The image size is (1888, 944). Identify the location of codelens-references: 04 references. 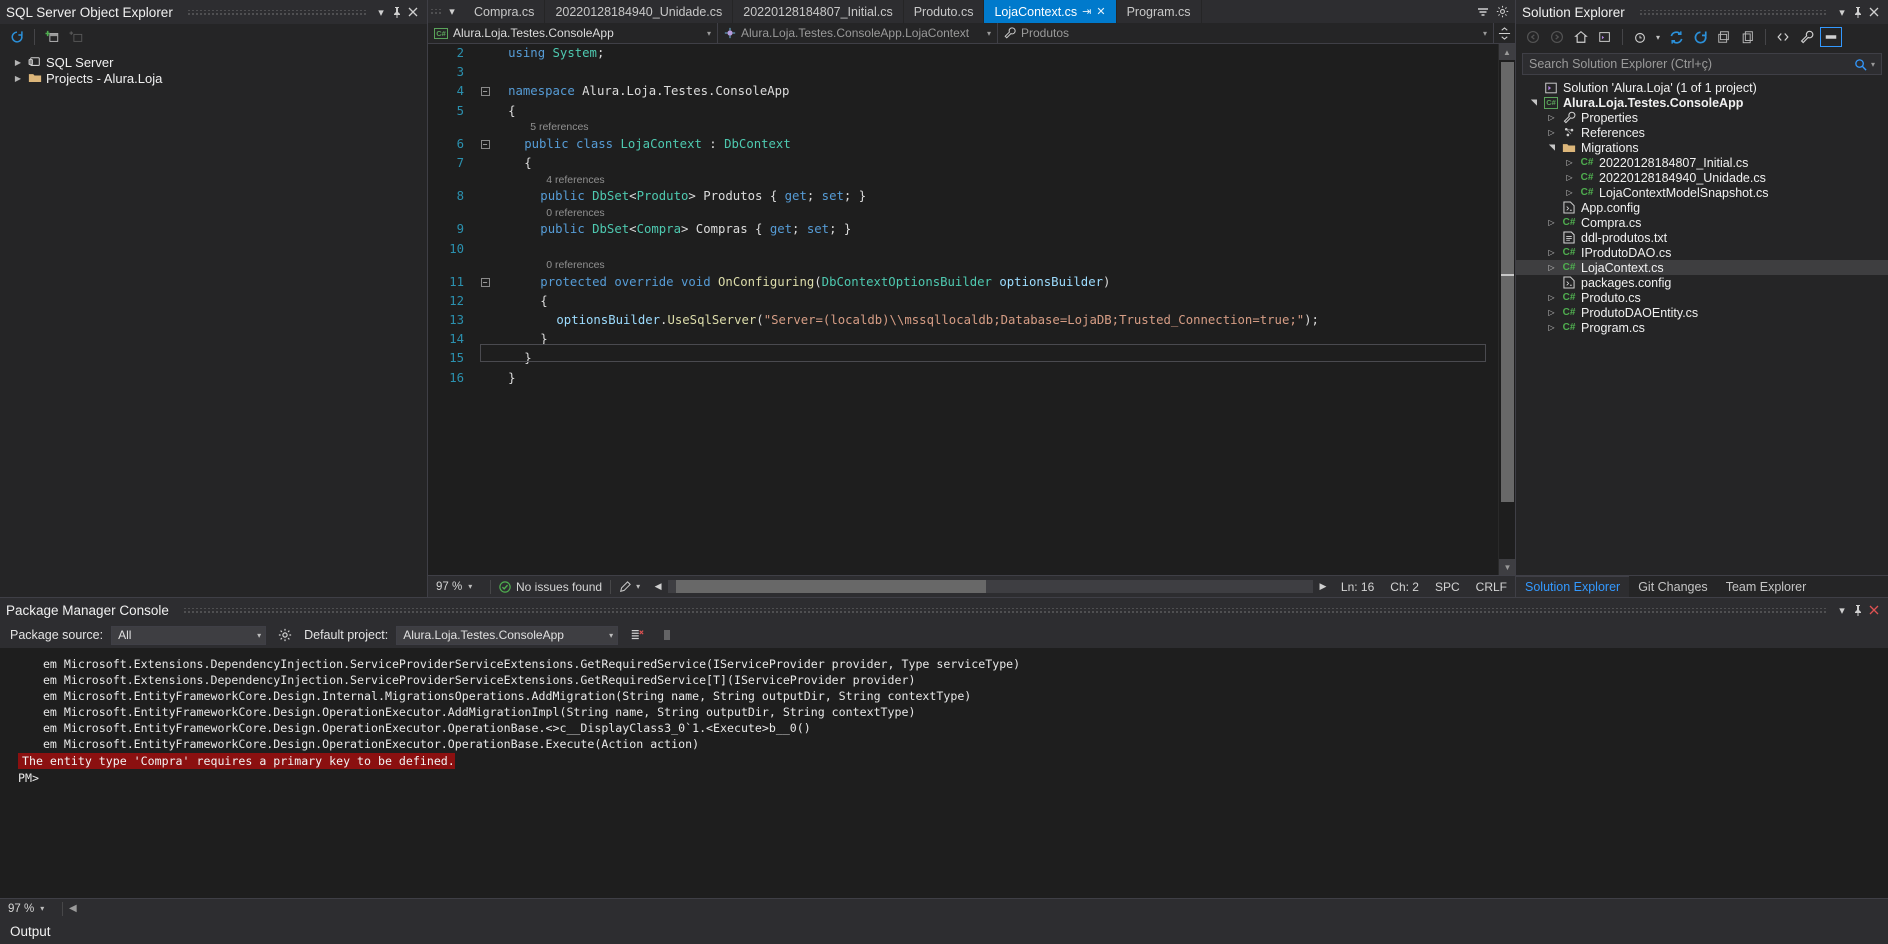
(963, 180).